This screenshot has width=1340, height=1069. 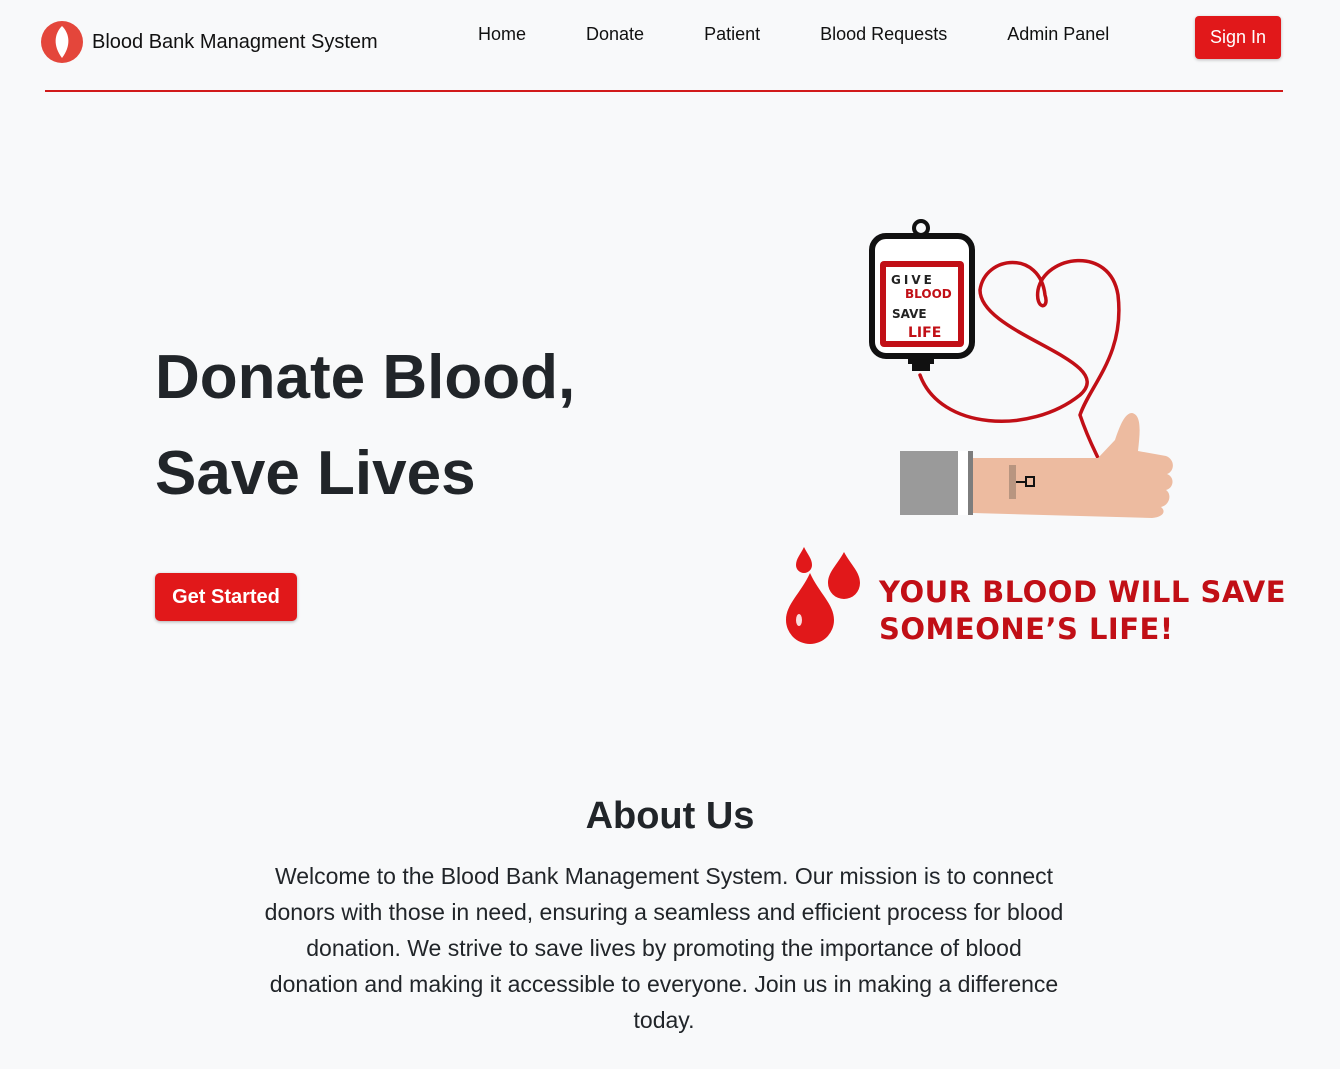 I want to click on blood-drop-logo-icon, so click(x=62, y=42).